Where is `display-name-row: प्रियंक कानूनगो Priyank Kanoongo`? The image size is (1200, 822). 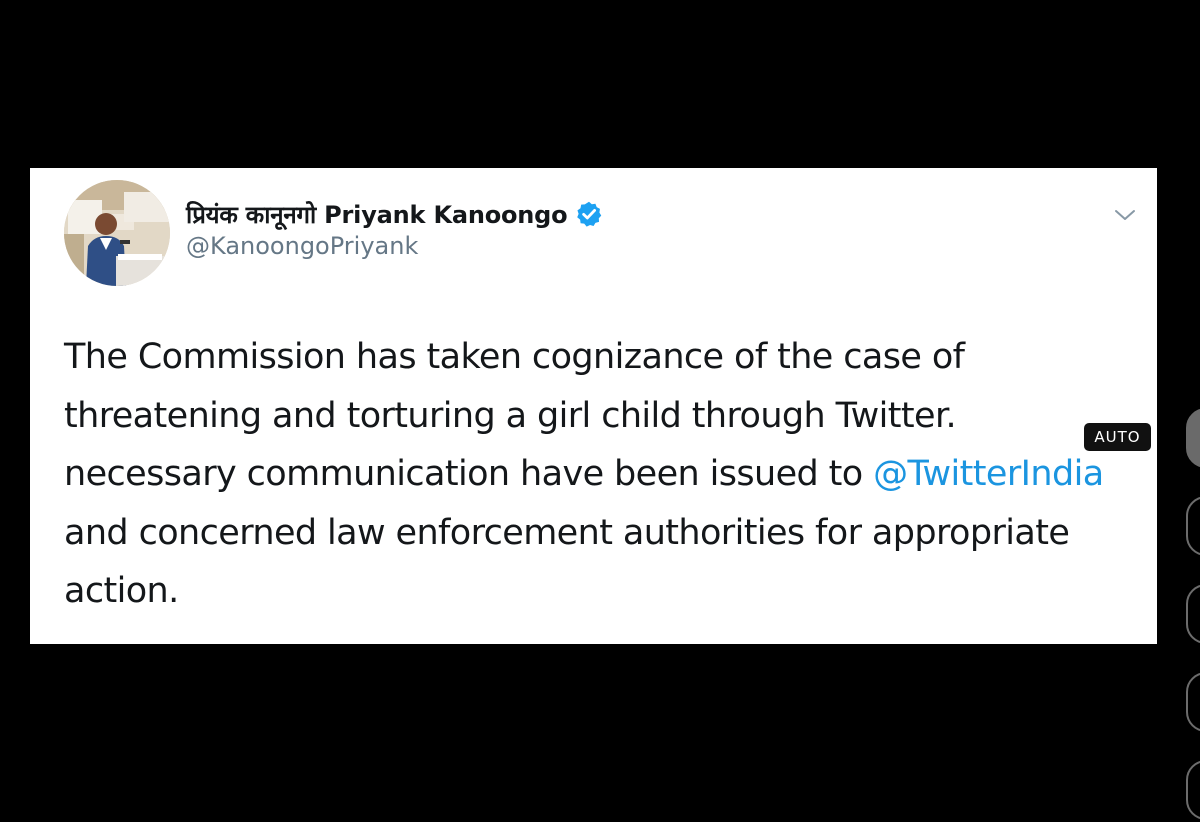
display-name-row: प्रियंक कानूनगो Priyank Kanoongo is located at coordinates (394, 214).